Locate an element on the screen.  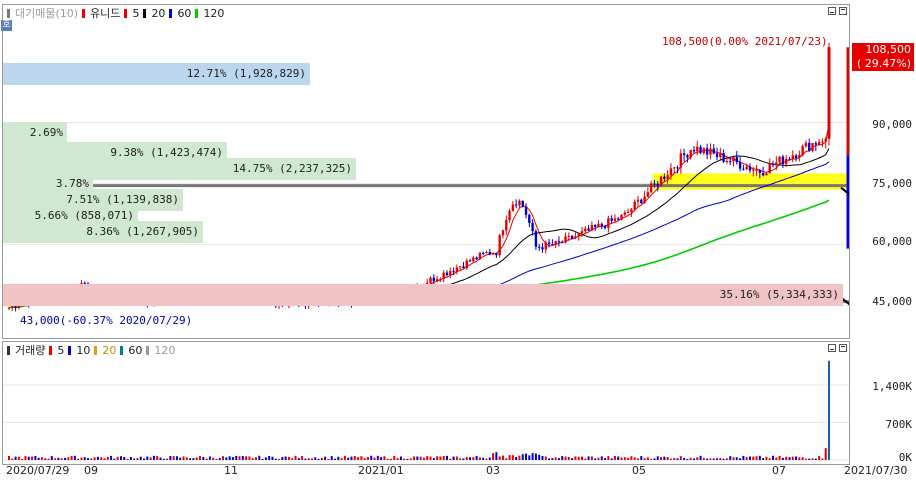
price-tick: 90,000 is located at coordinates (892, 124).